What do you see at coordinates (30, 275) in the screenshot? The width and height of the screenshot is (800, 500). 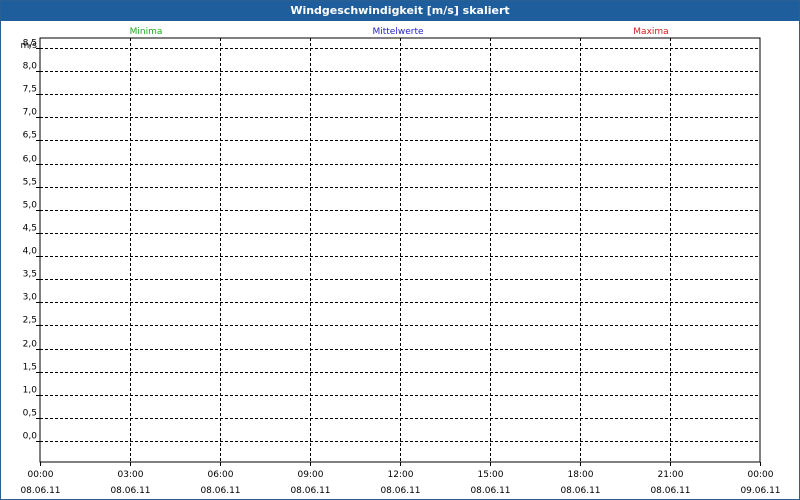 I see `y-tick-label: 3,5` at bounding box center [30, 275].